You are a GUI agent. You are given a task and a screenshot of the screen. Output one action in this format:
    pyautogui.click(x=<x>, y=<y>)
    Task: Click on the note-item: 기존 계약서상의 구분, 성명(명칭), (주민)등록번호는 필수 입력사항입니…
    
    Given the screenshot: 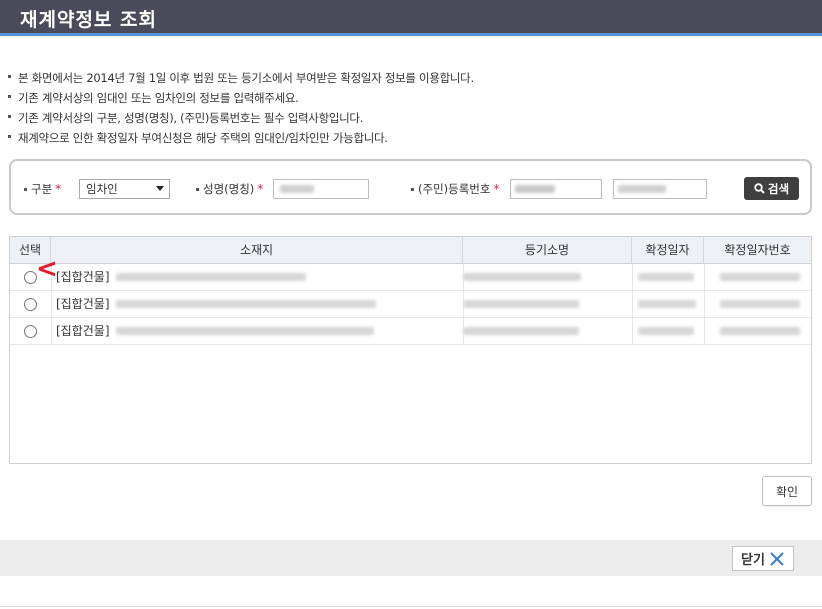 What is the action you would take?
    pyautogui.click(x=241, y=120)
    